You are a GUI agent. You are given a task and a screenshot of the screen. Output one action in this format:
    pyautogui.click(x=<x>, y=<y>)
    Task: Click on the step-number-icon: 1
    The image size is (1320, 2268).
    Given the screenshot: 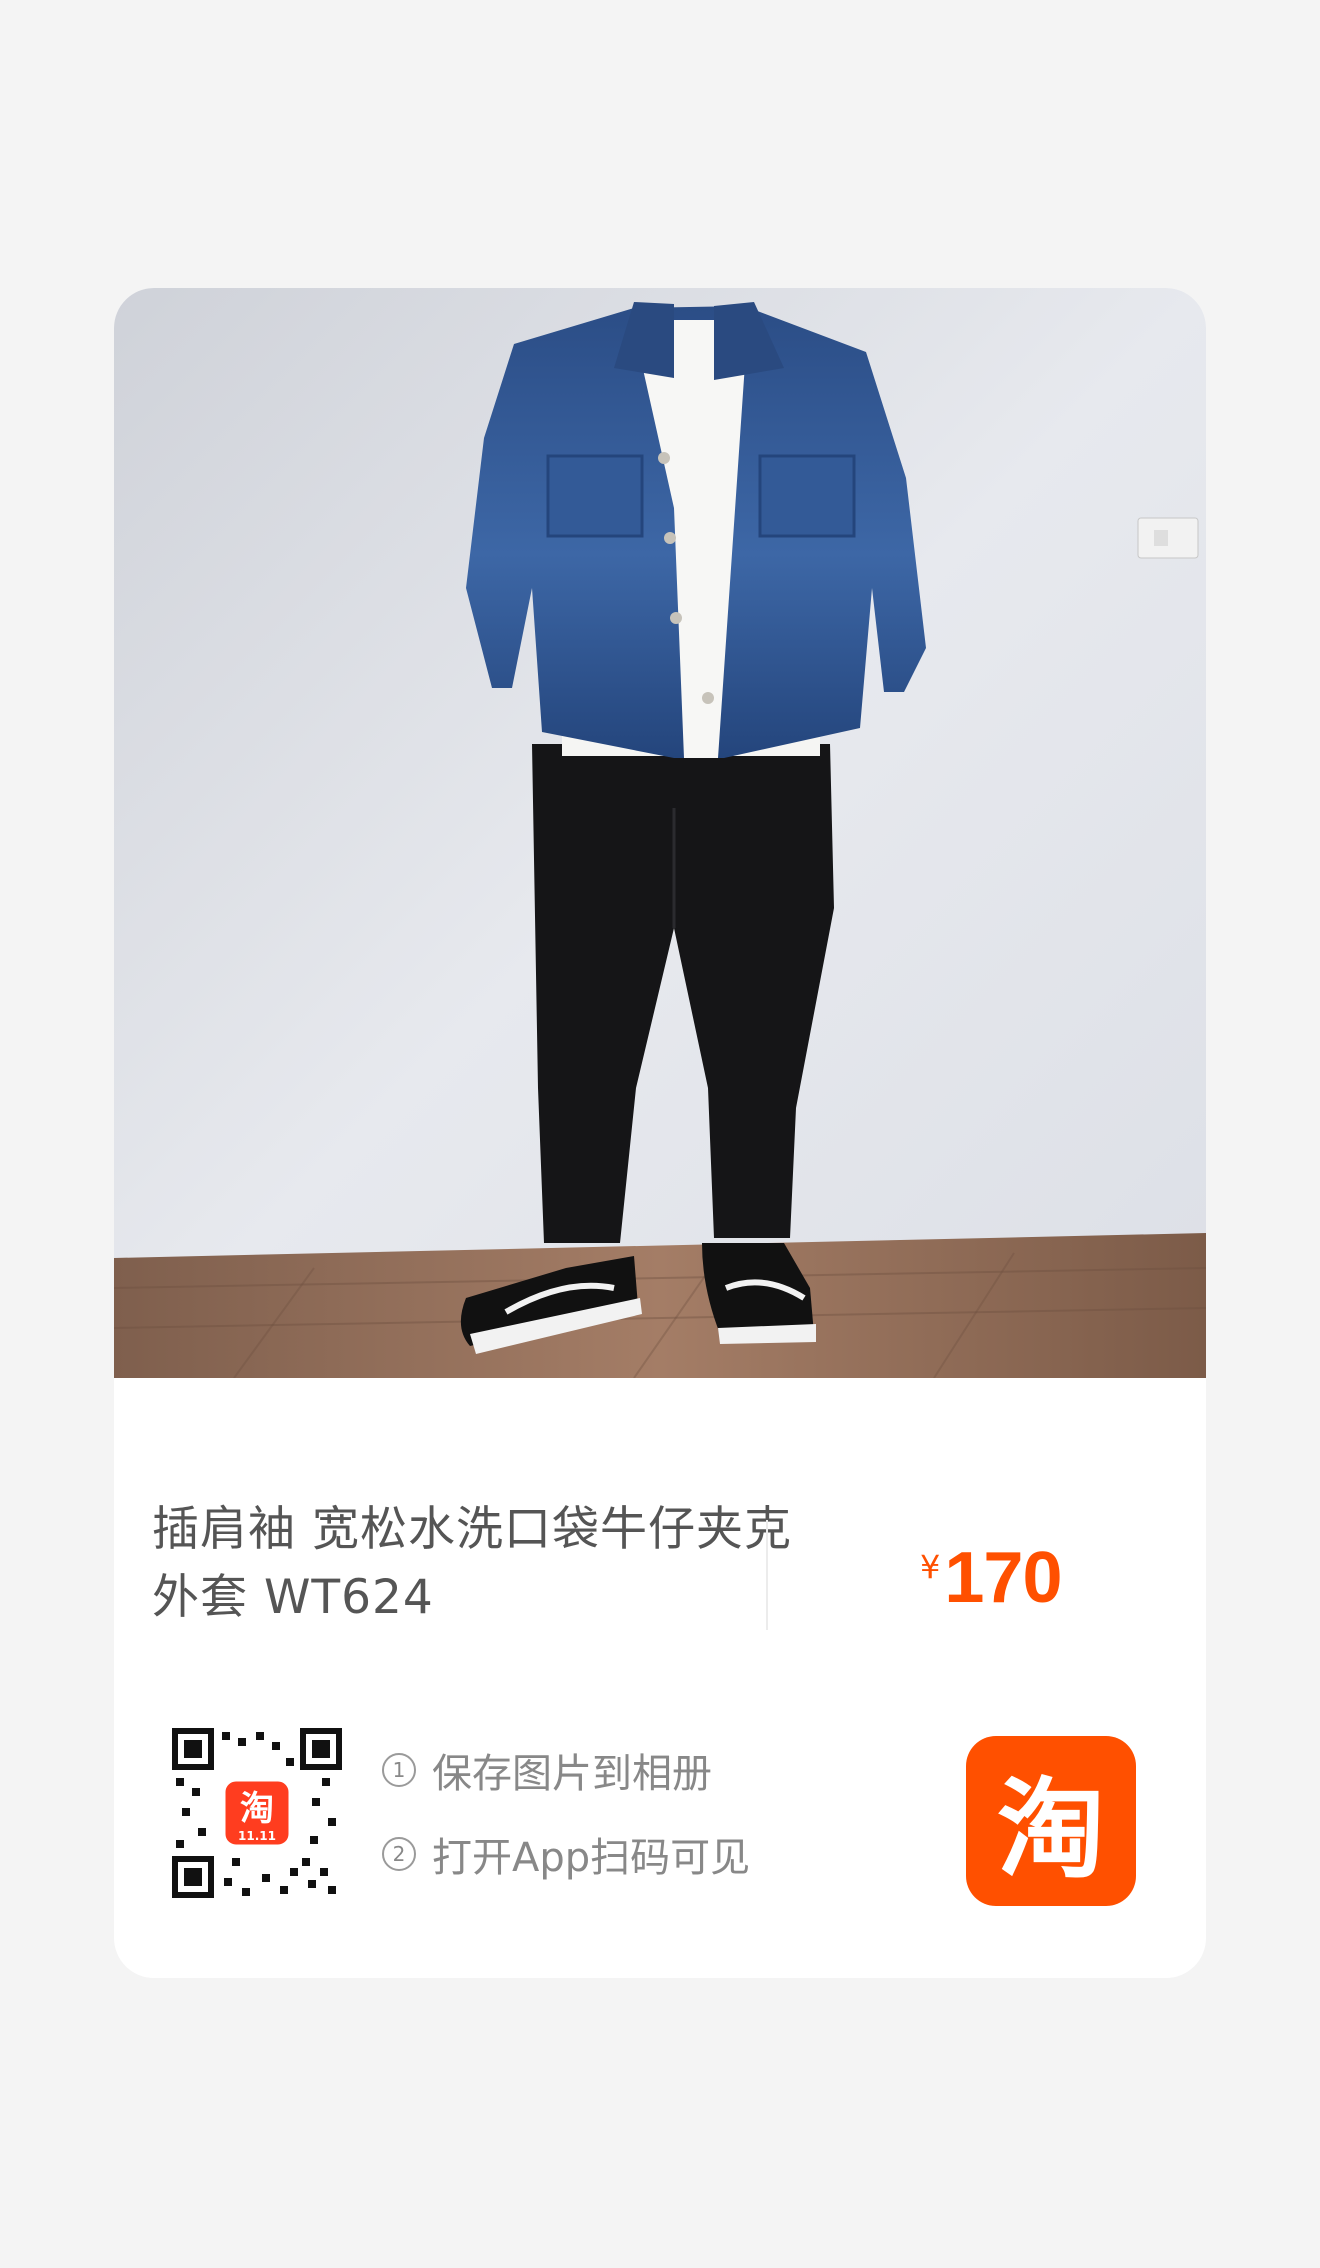 What is the action you would take?
    pyautogui.click(x=399, y=1770)
    